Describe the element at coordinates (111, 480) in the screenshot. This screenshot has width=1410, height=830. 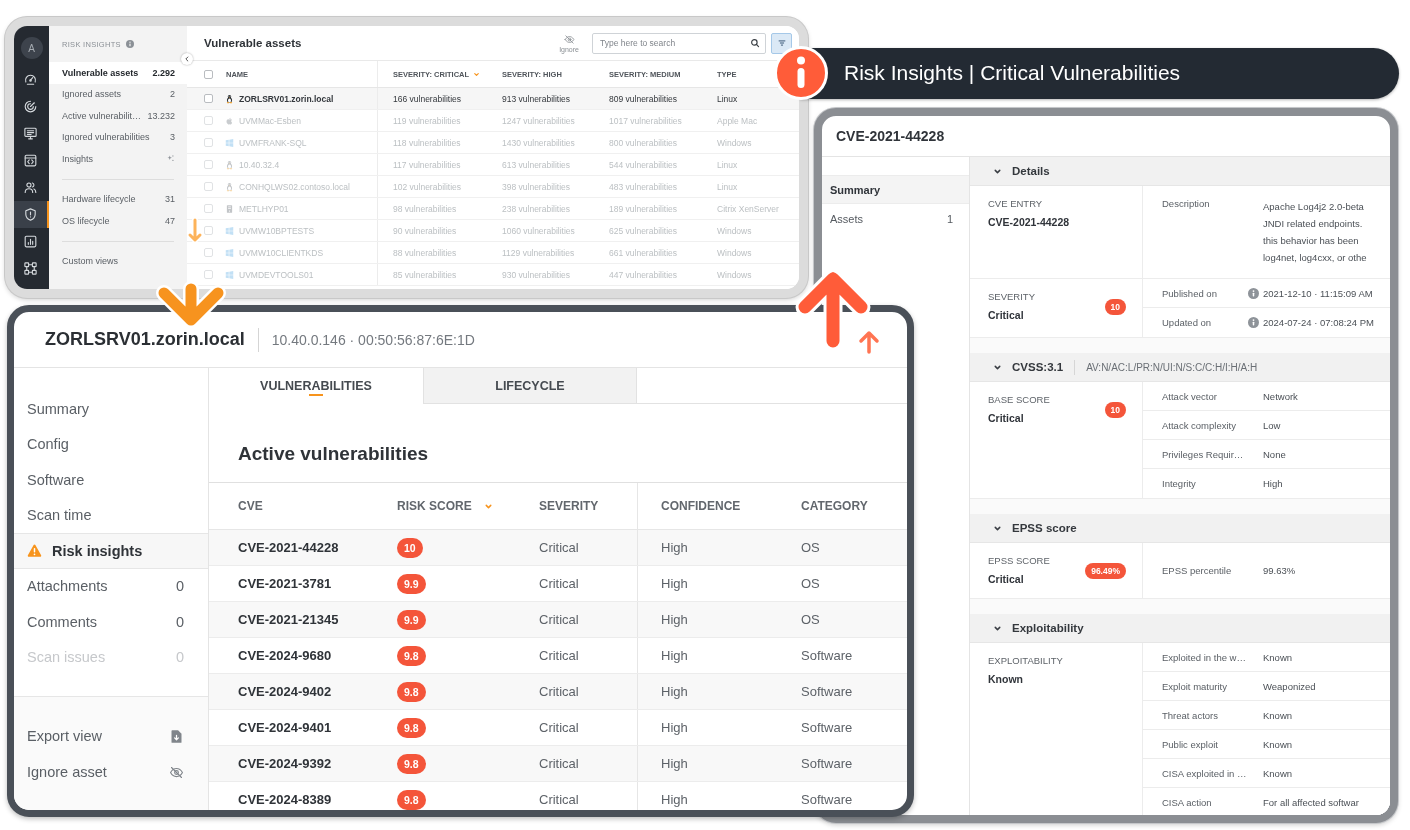
I see `nav-item: Software` at that location.